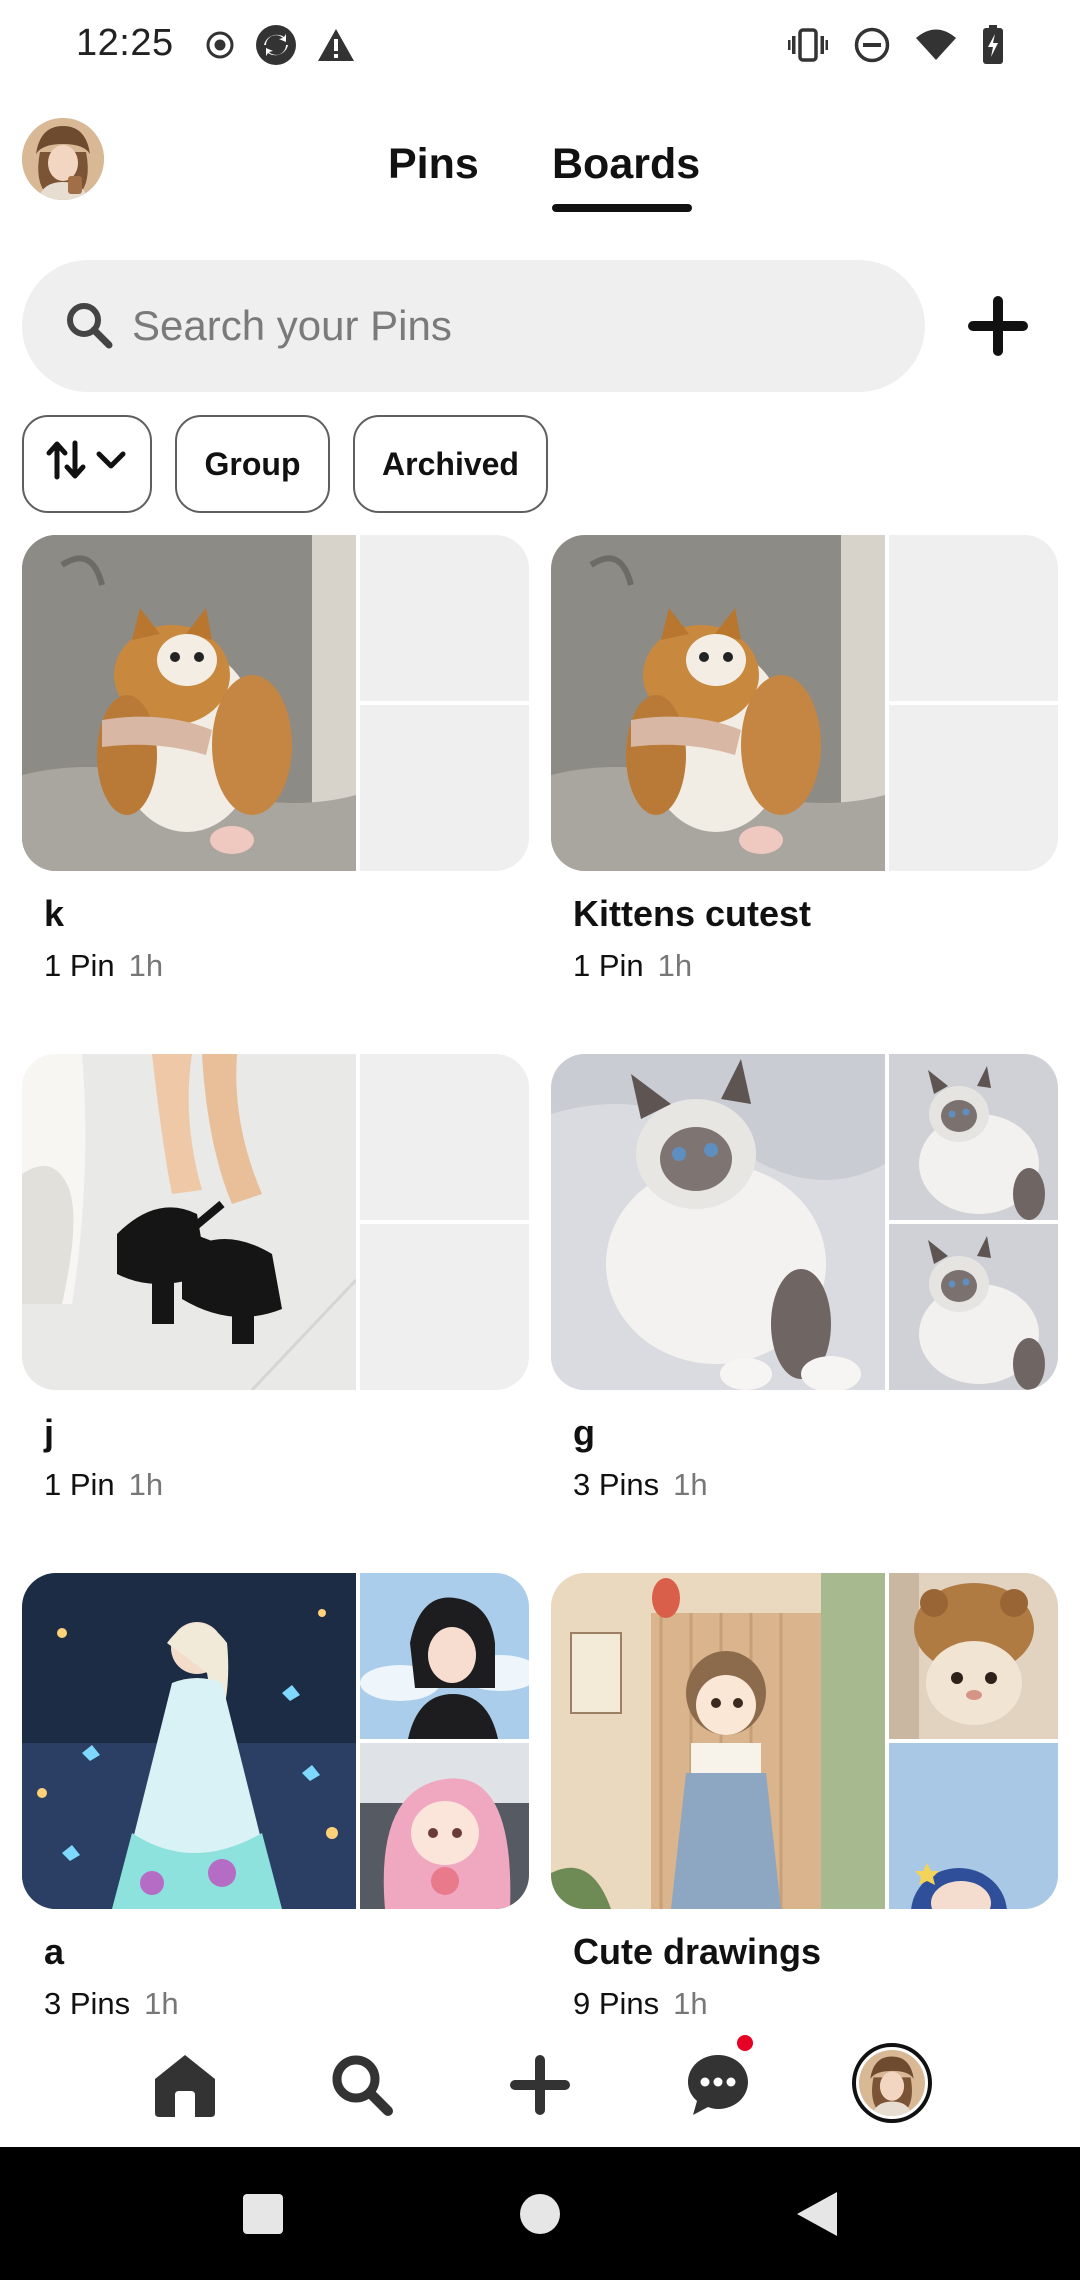  I want to click on system-home-button, so click(540, 2214).